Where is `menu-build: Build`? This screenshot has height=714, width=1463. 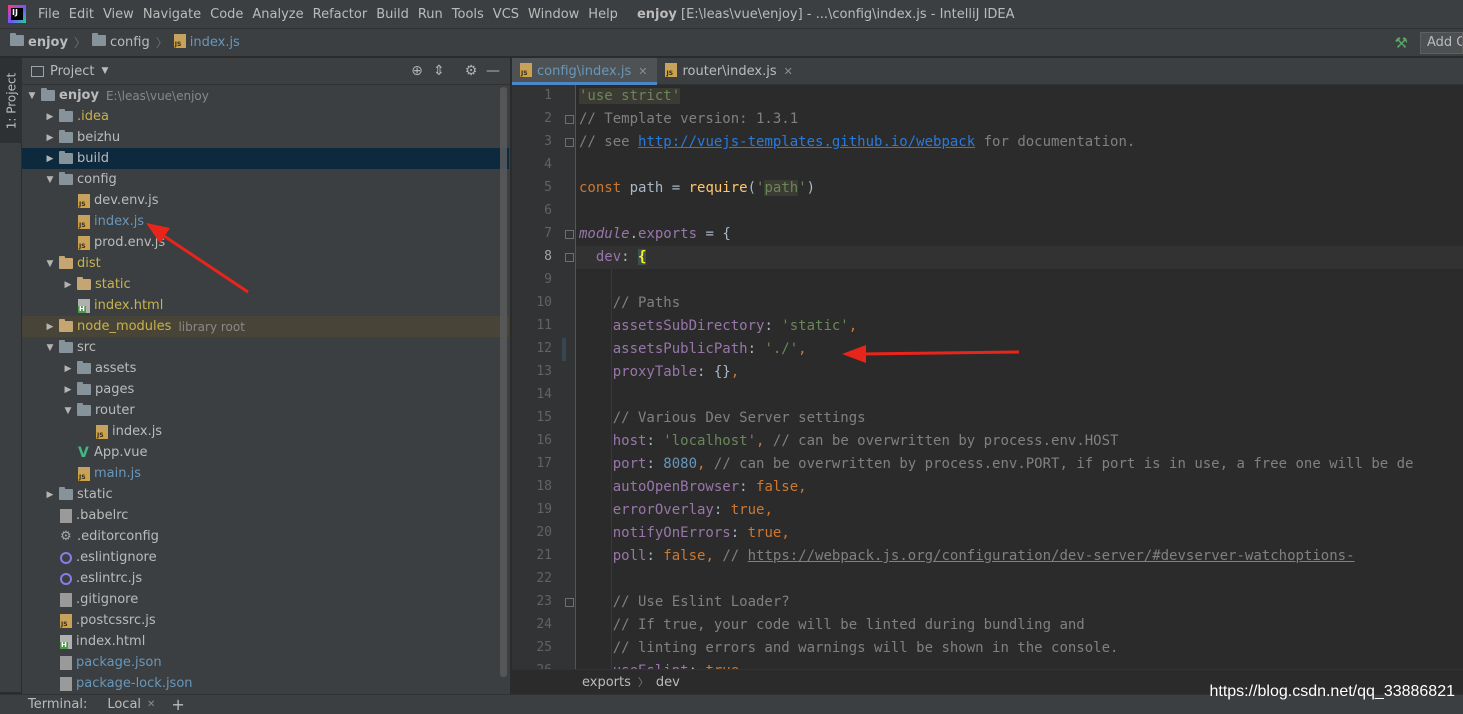 menu-build: Build is located at coordinates (396, 14).